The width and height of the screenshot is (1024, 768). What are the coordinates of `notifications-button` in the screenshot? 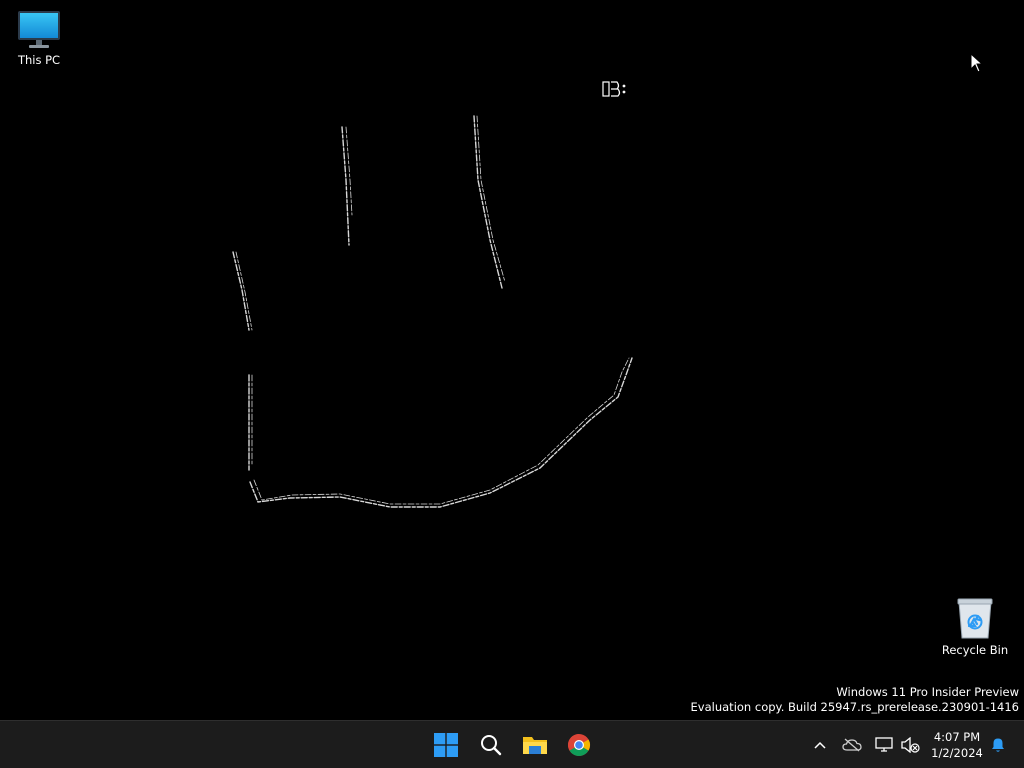 It's located at (998, 745).